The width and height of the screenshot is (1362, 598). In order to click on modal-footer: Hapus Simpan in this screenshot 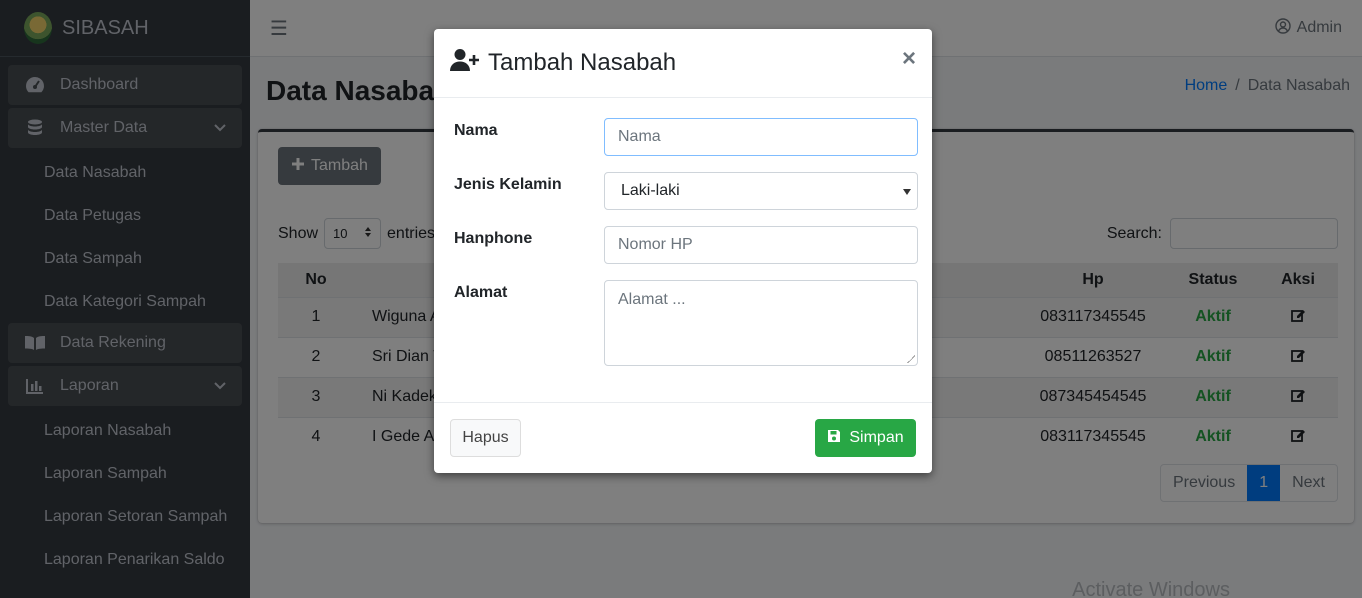, I will do `click(683, 437)`.